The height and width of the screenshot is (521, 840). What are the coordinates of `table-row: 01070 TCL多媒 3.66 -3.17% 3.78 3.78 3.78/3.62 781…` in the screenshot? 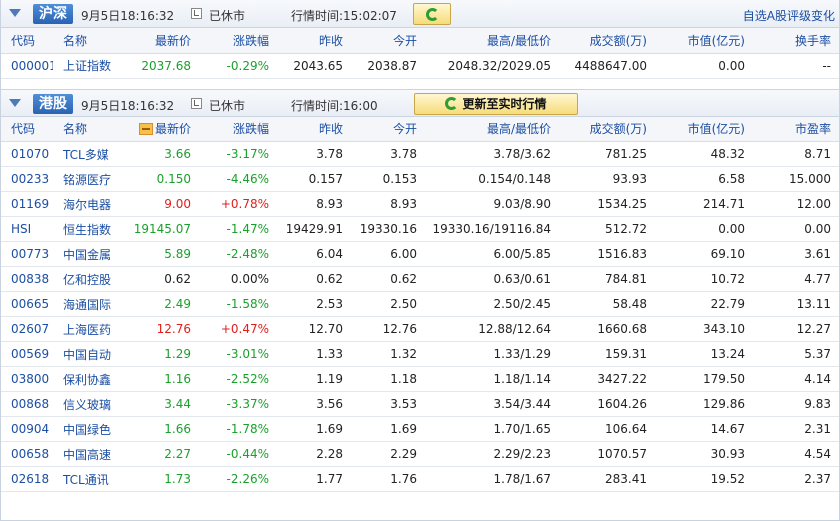 It's located at (420, 154).